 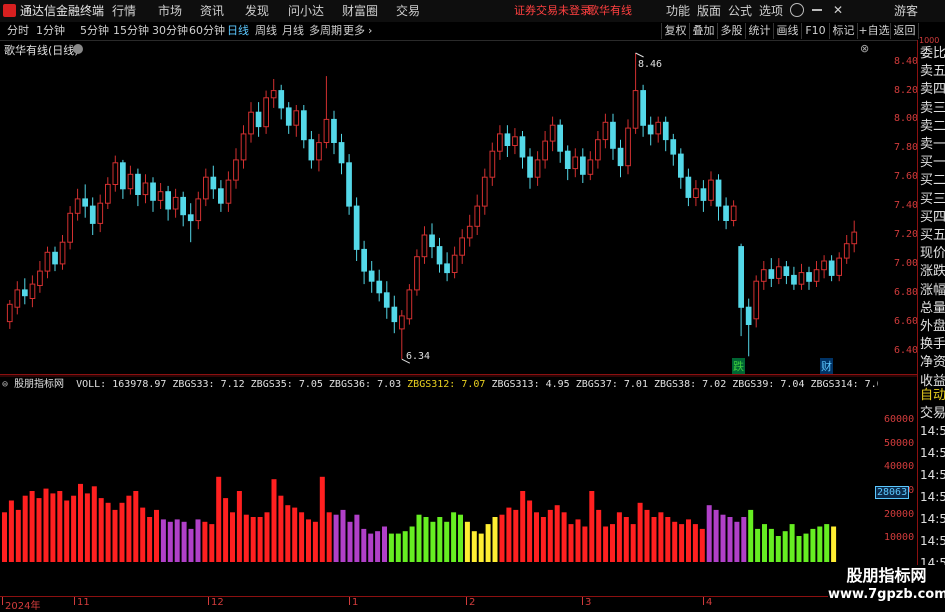 What do you see at coordinates (709, 11) in the screenshot?
I see `menu-banmian: 版面` at bounding box center [709, 11].